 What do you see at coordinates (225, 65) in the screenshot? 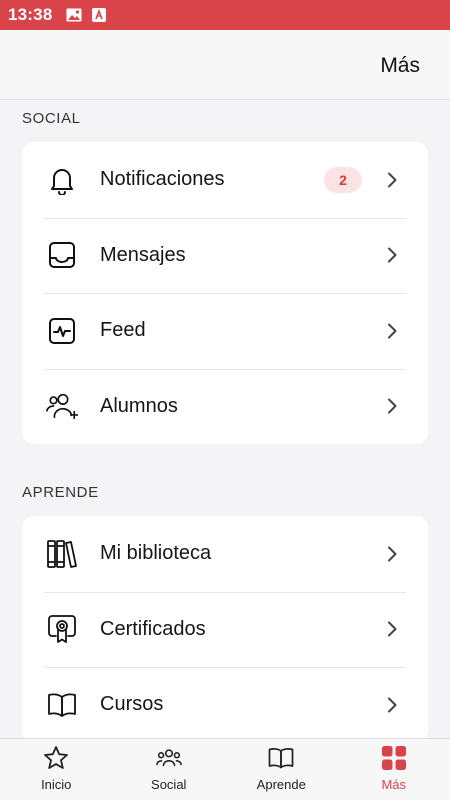
I see `header: Más` at bounding box center [225, 65].